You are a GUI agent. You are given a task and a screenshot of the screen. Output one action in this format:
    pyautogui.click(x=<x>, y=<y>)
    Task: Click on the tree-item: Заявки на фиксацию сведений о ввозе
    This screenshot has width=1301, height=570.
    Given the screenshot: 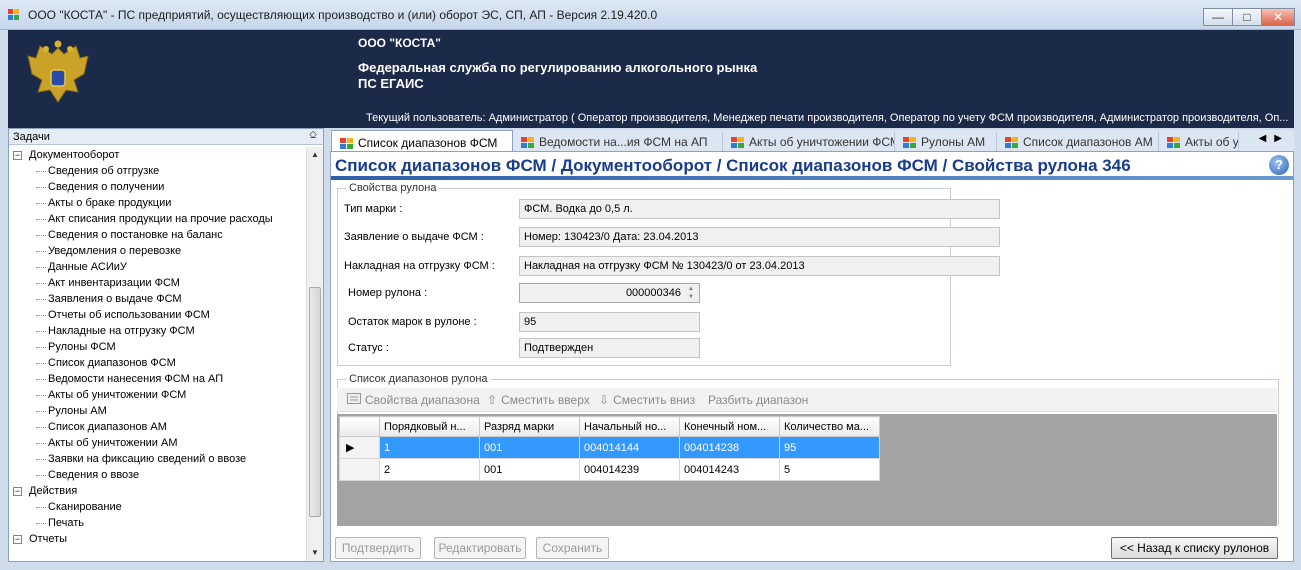 What is the action you would take?
    pyautogui.click(x=158, y=459)
    